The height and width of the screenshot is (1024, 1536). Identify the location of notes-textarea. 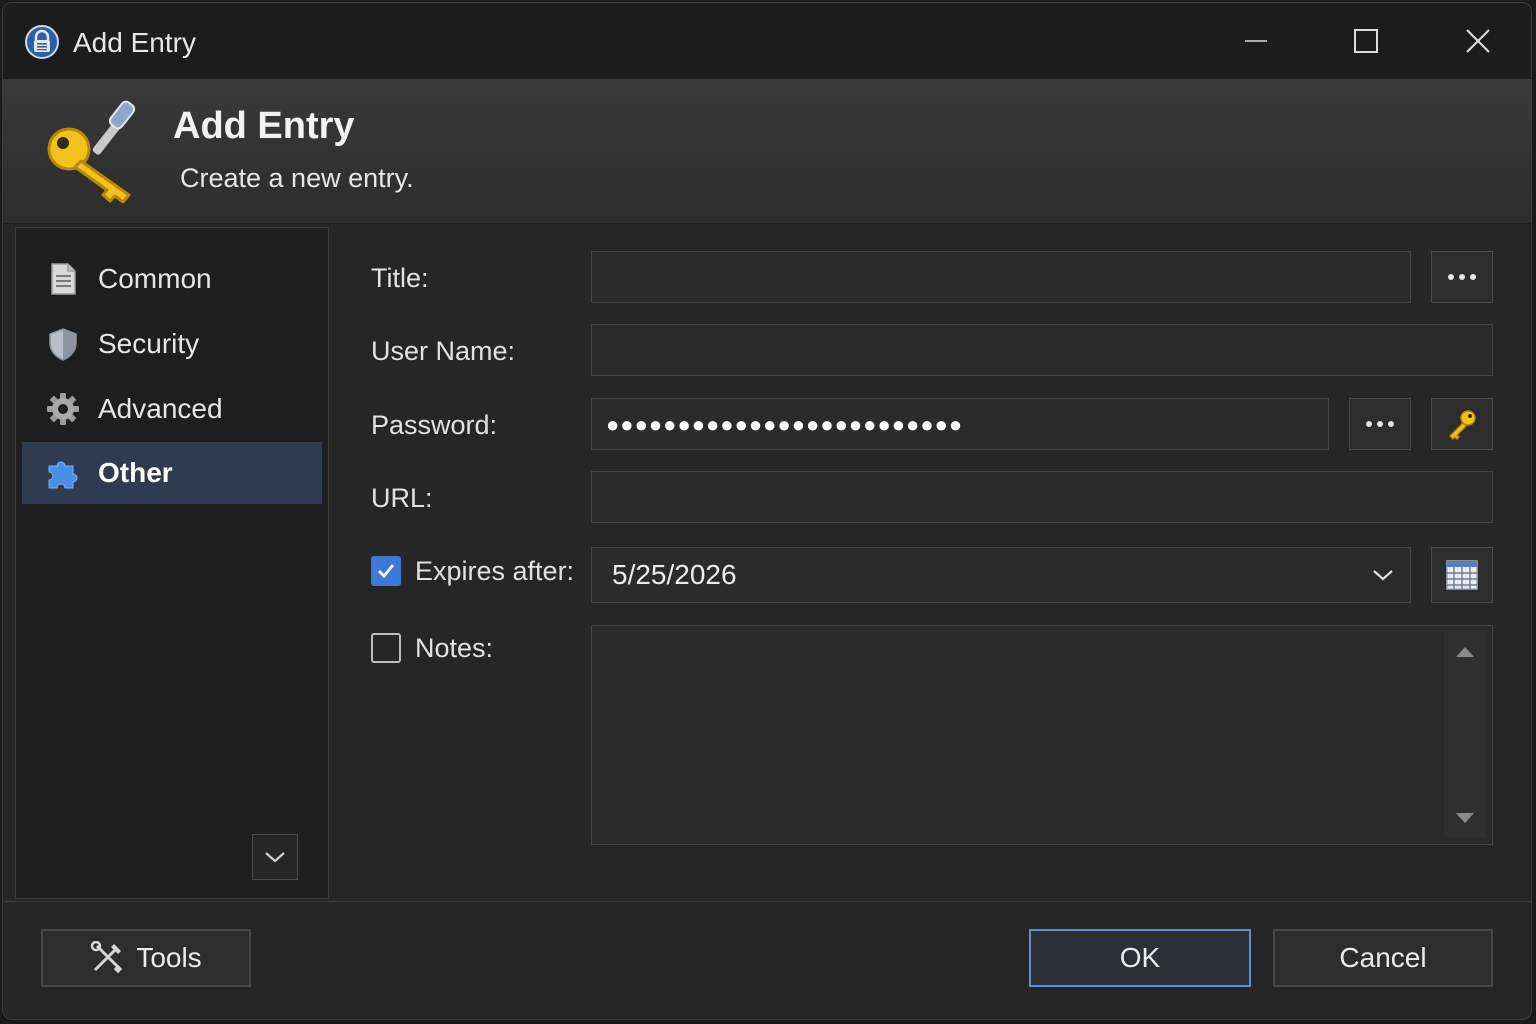
(1042, 735).